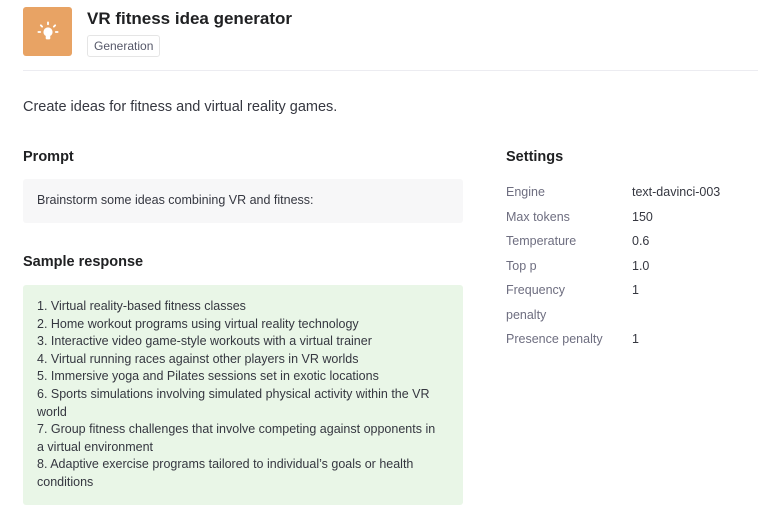  Describe the element at coordinates (83, 262) in the screenshot. I see `sample-response-heading: Sample response` at that location.